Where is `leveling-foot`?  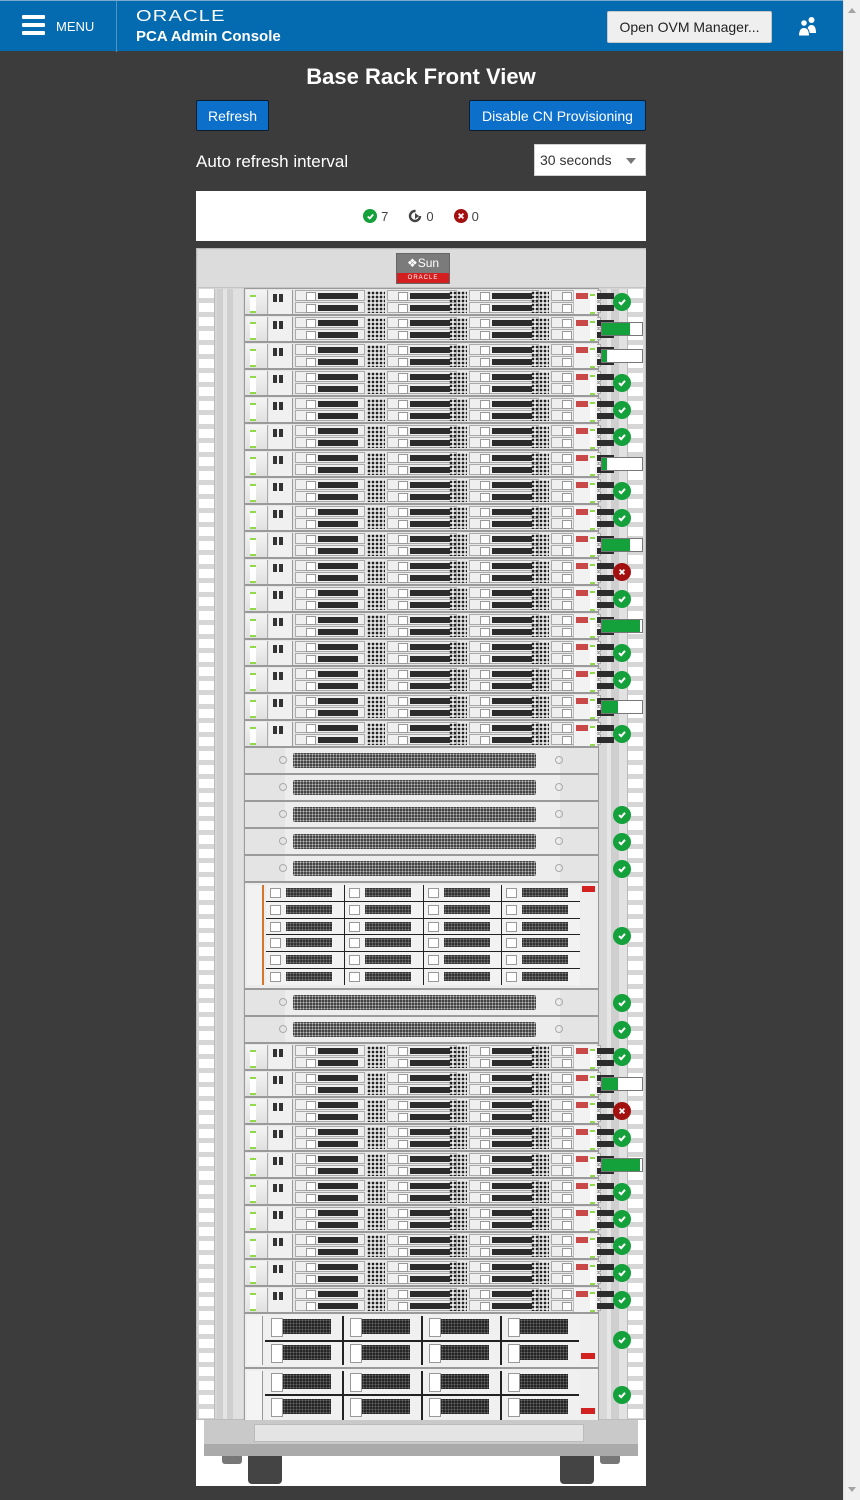
leveling-foot is located at coordinates (232, 1460).